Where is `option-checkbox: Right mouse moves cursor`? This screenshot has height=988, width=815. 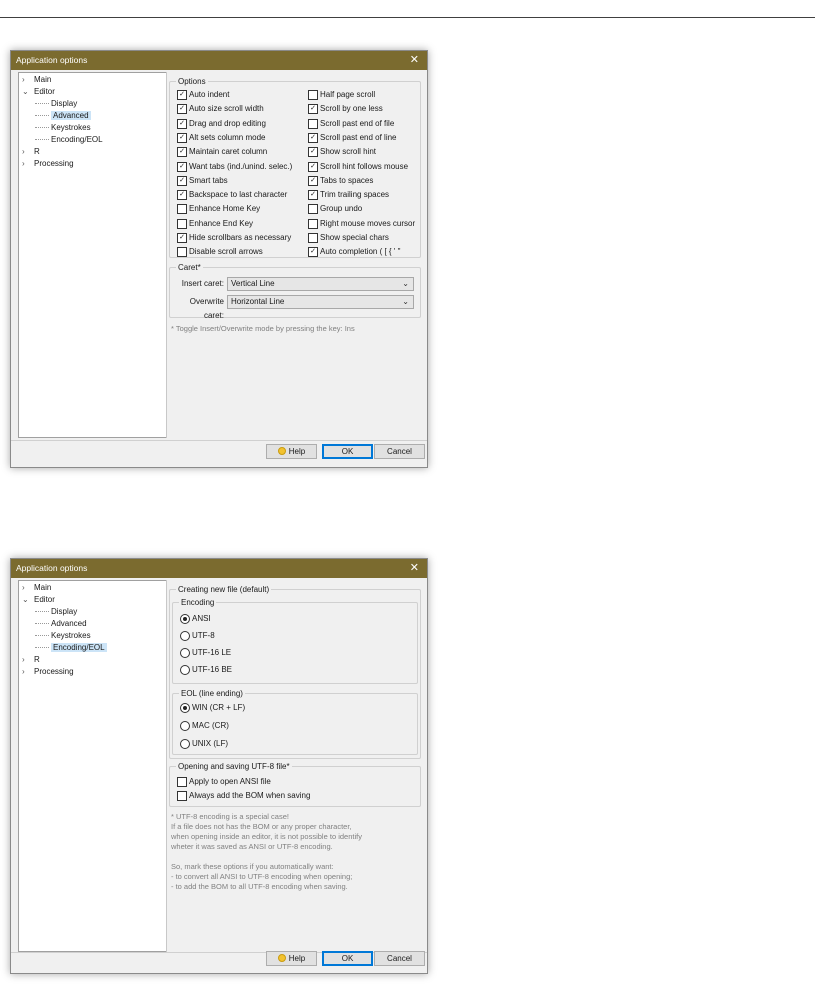 option-checkbox: Right mouse moves cursor is located at coordinates (361, 223).